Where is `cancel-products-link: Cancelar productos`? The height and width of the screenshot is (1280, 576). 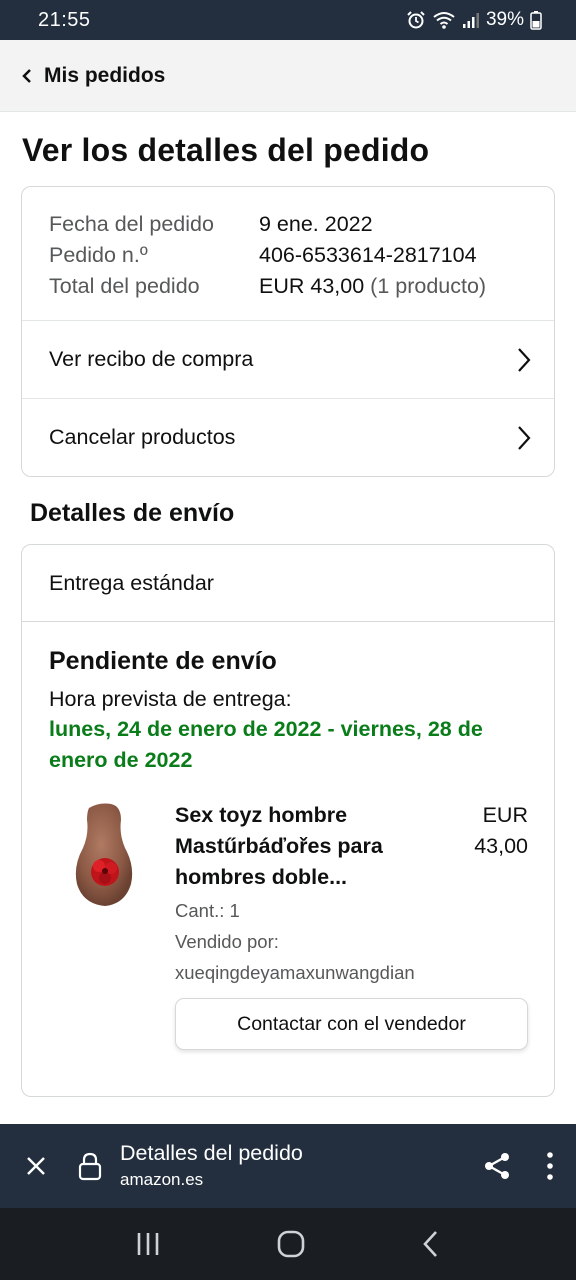
cancel-products-link: Cancelar productos is located at coordinates (288, 437).